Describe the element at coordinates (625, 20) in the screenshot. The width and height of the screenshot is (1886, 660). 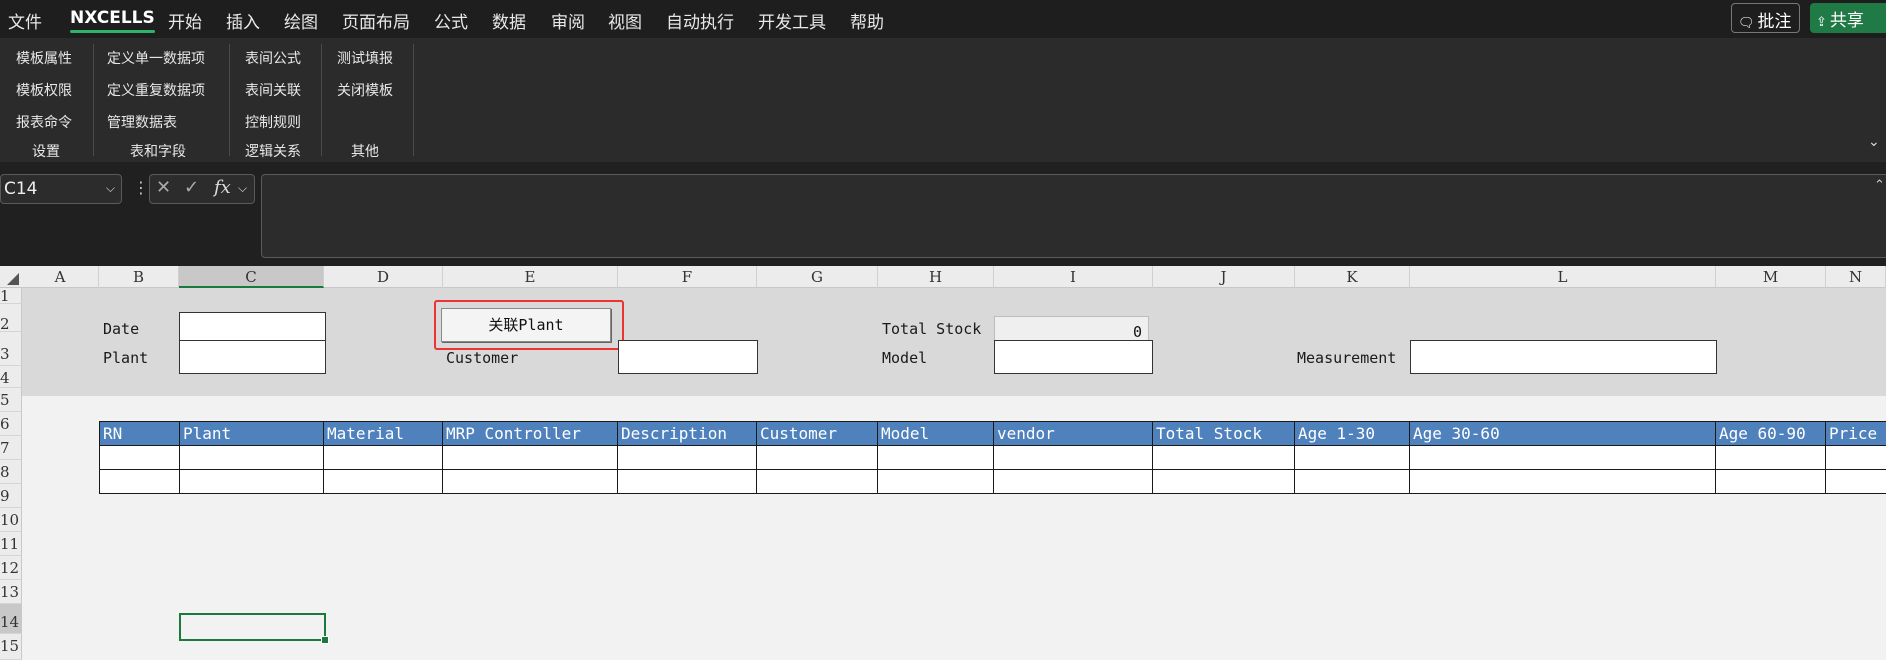
I see `menu-view: 视图` at that location.